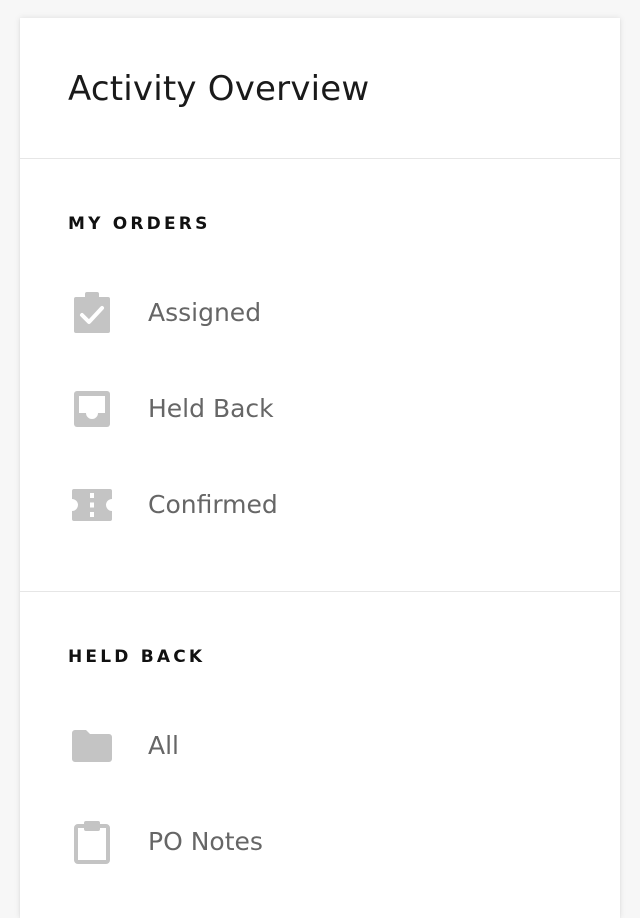 The height and width of the screenshot is (918, 640). Describe the element at coordinates (163, 745) in the screenshot. I see `menu-item-label: All` at that location.